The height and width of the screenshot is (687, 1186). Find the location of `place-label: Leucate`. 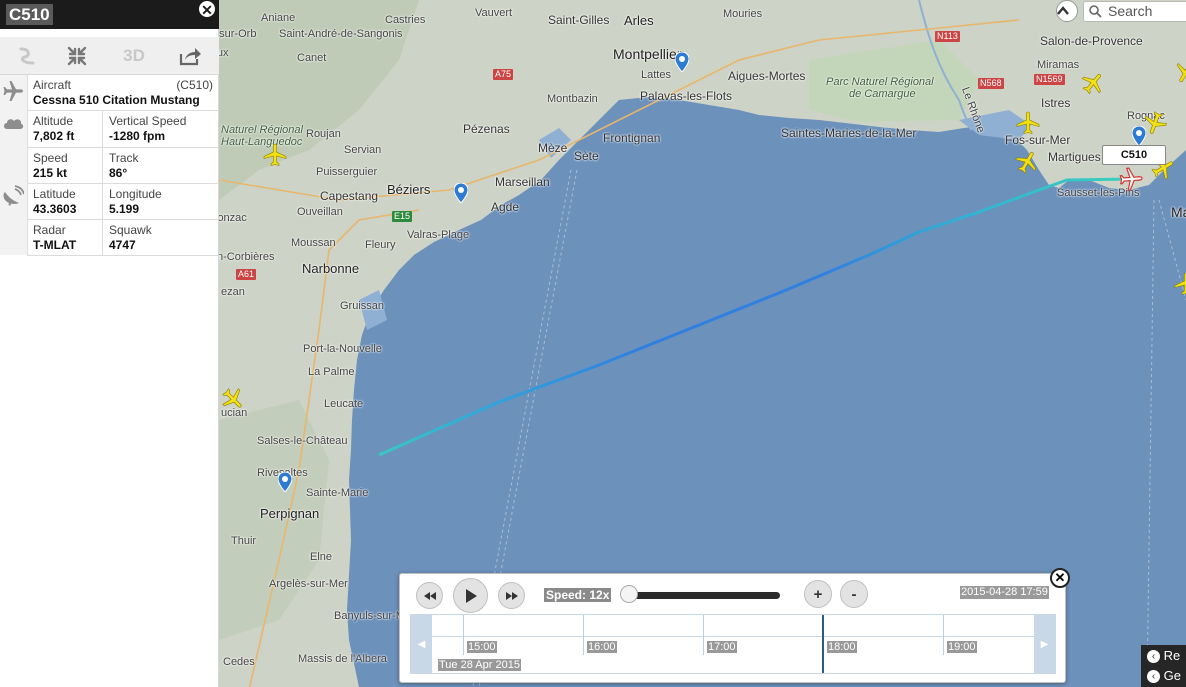

place-label: Leucate is located at coordinates (344, 404).